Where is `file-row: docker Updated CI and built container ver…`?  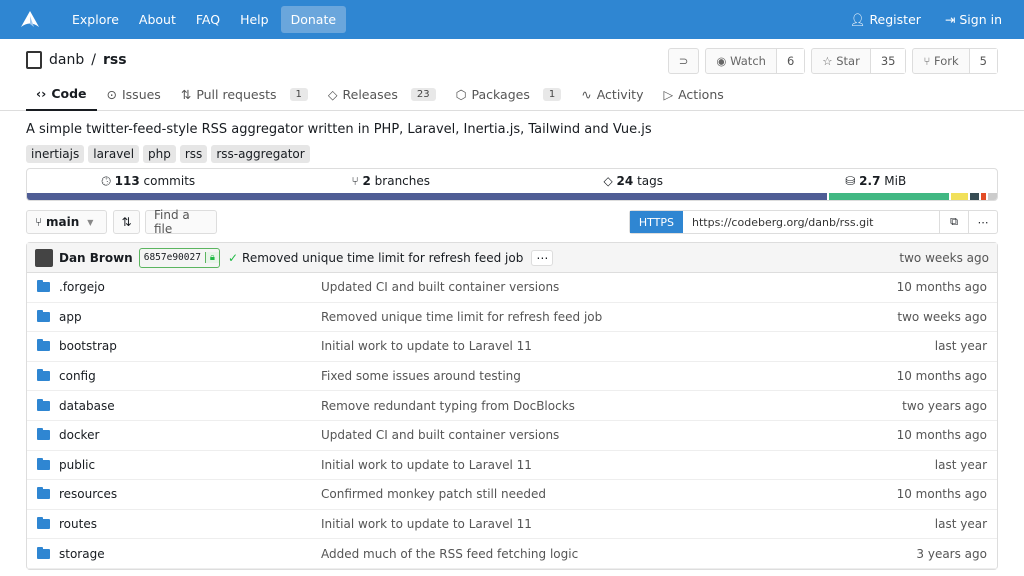
file-row: docker Updated CI and built container ver… is located at coordinates (512, 436).